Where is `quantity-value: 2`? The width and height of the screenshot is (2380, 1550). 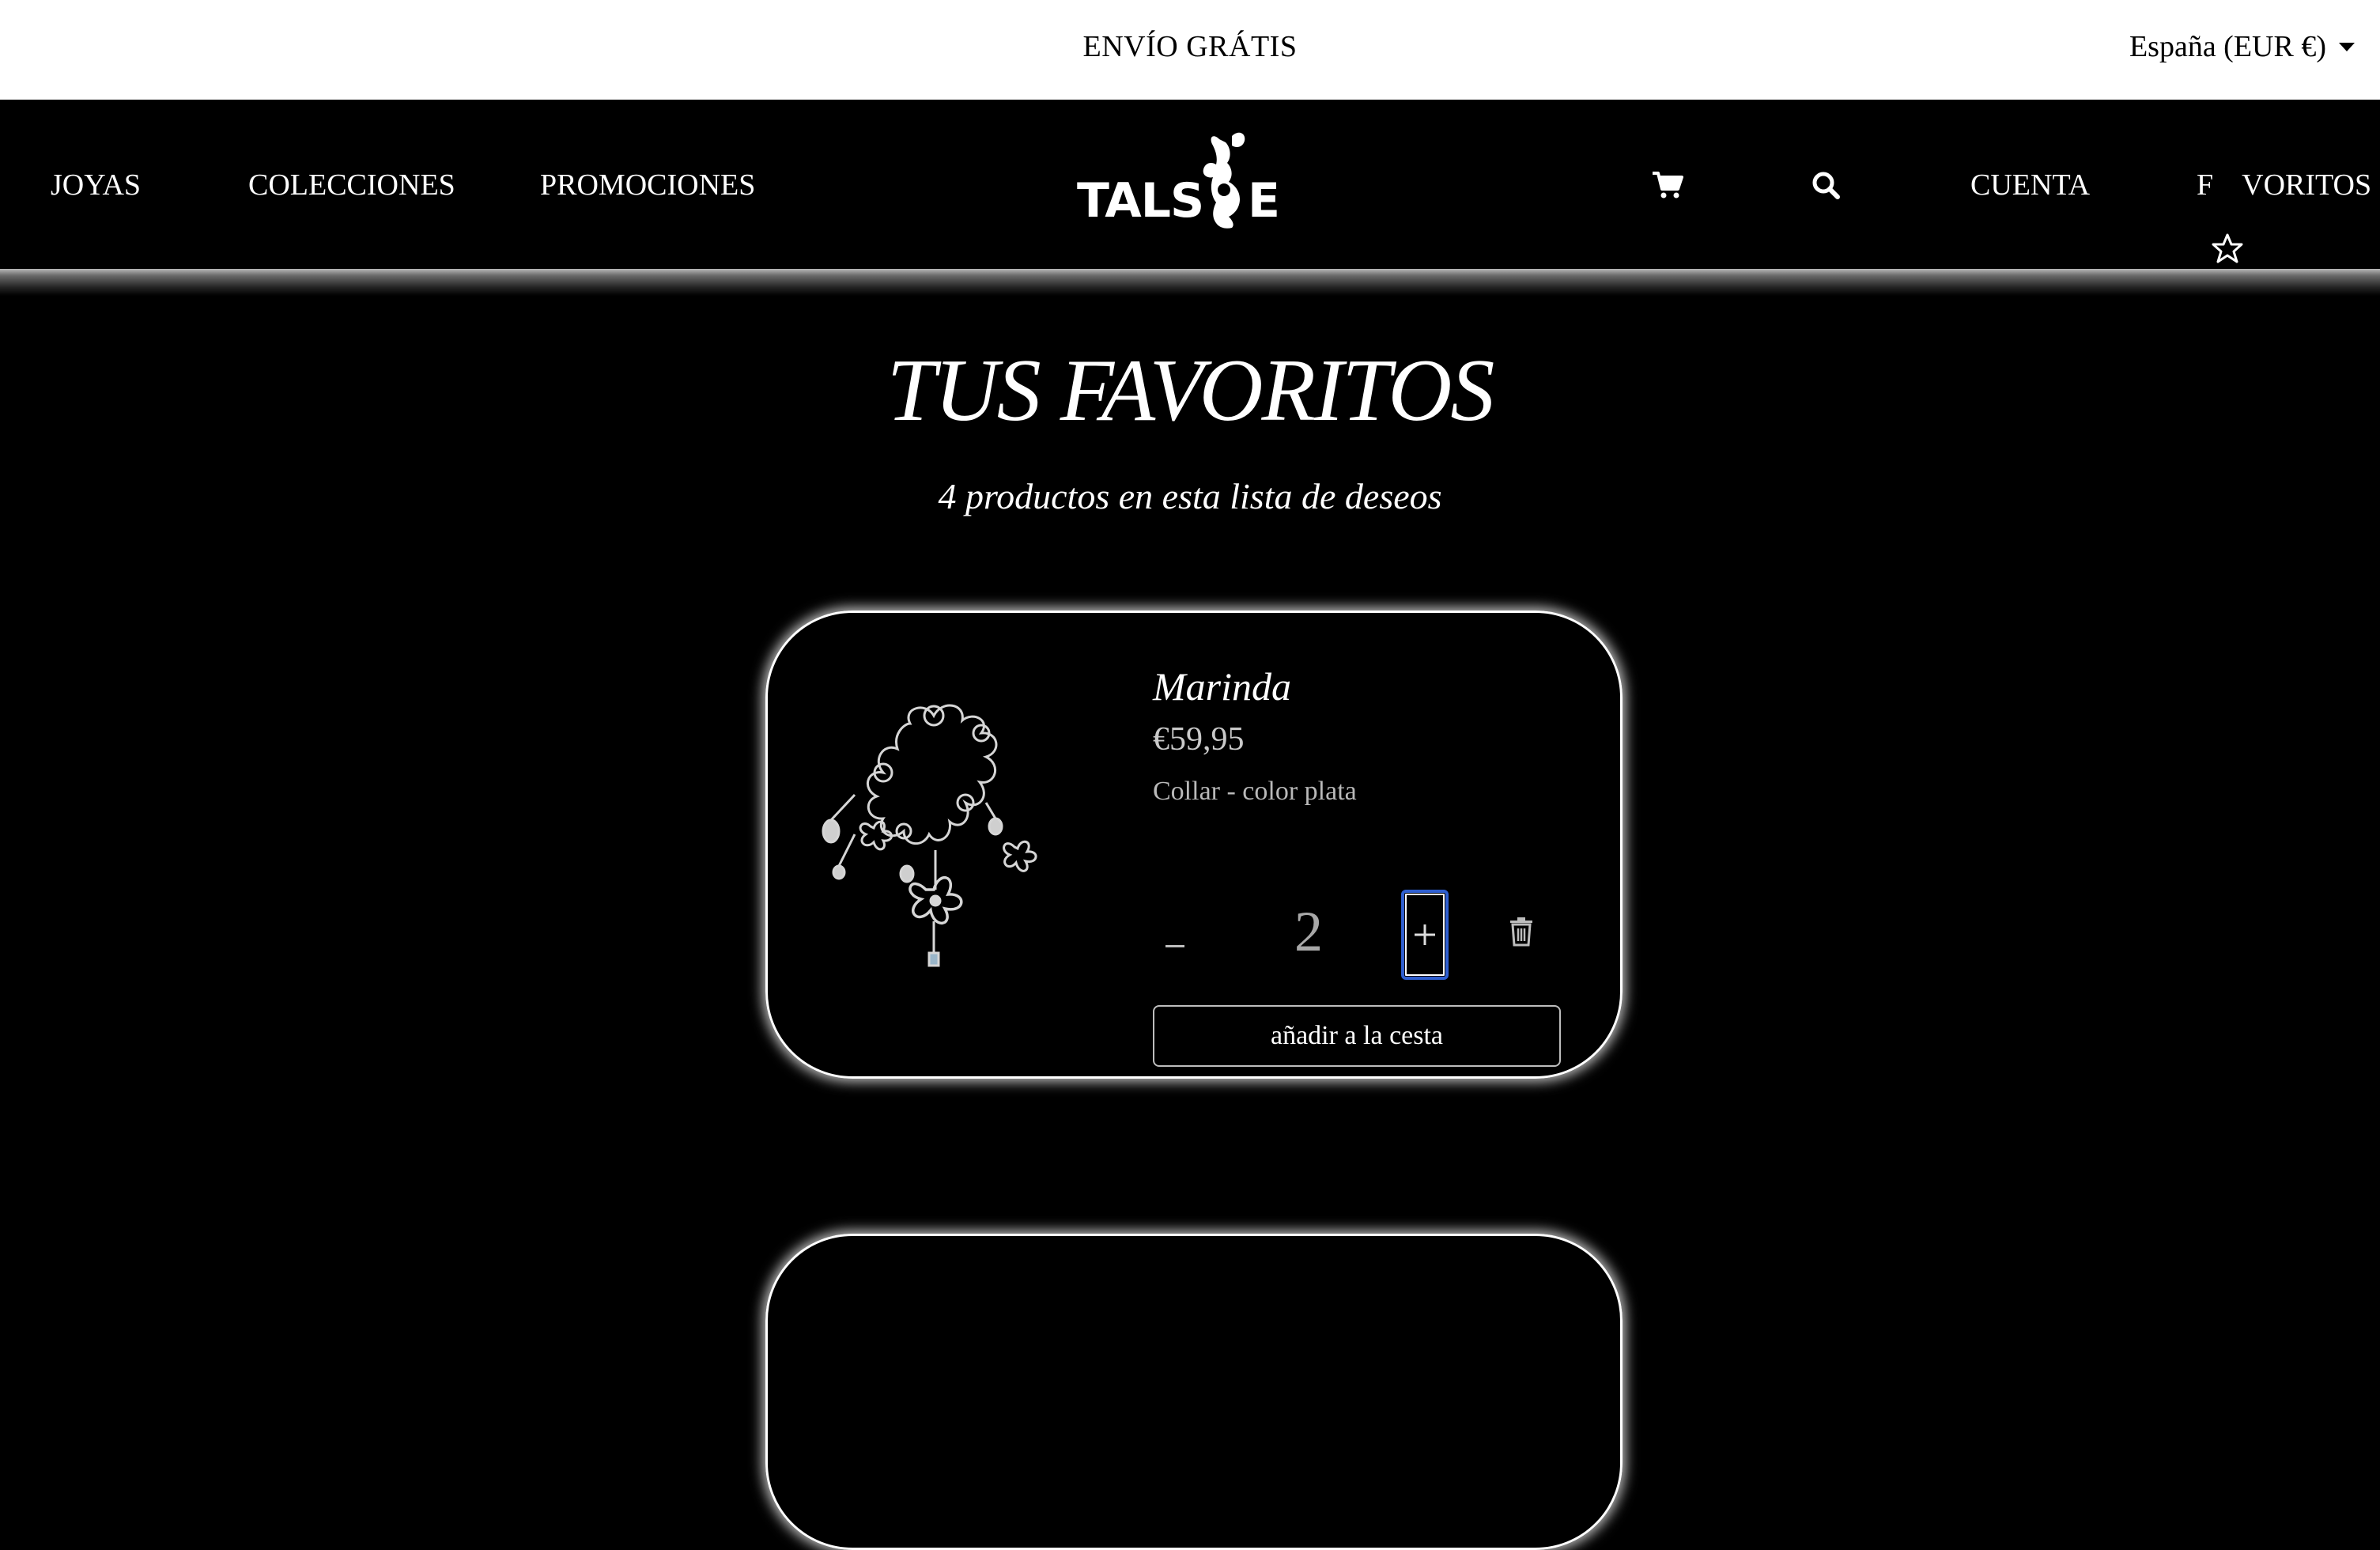 quantity-value: 2 is located at coordinates (1308, 931).